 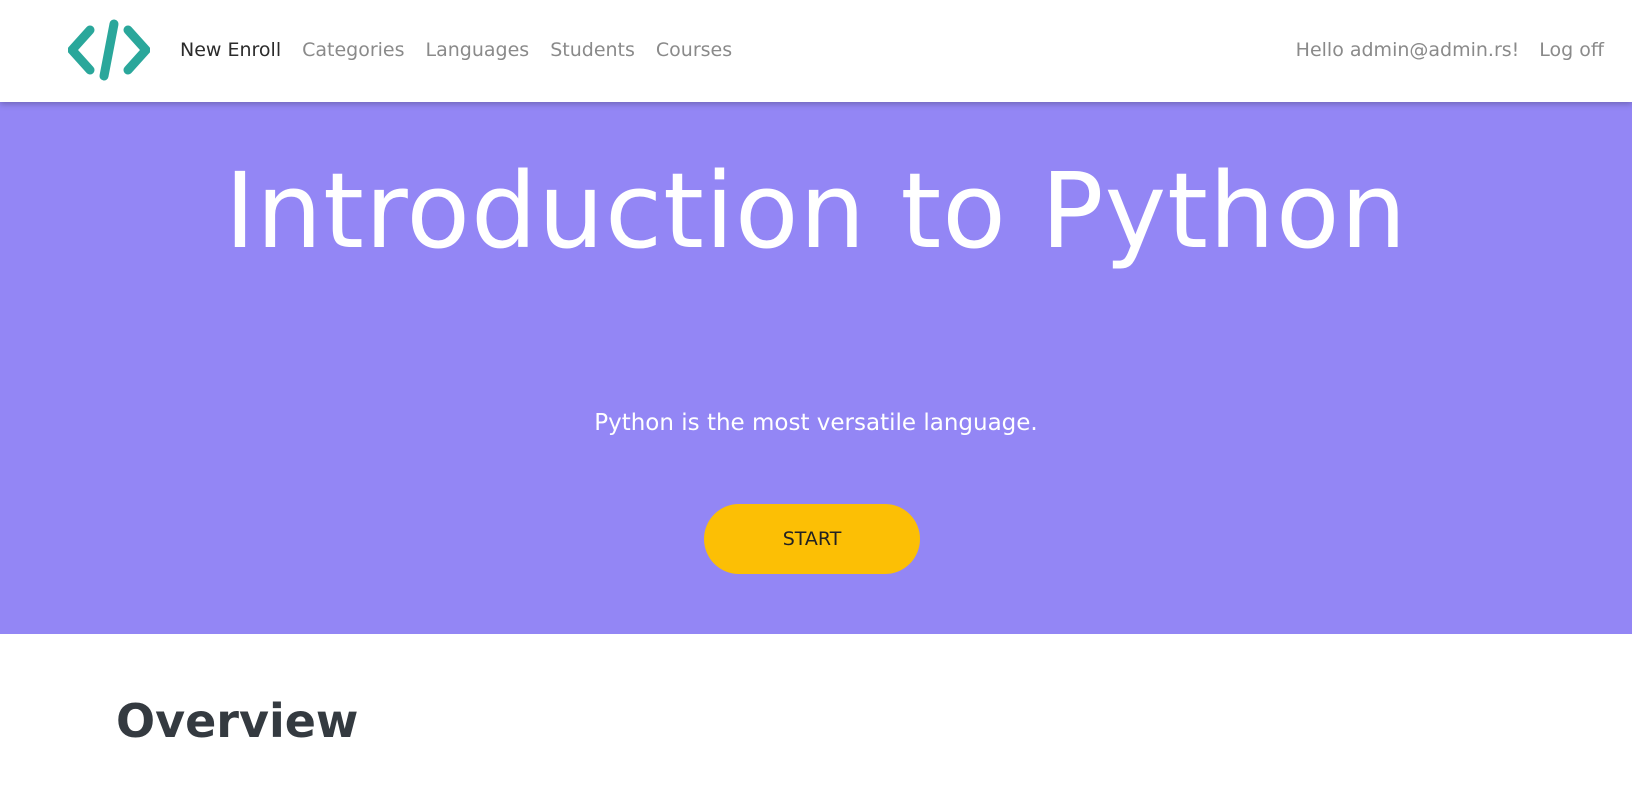 What do you see at coordinates (230, 50) in the screenshot?
I see `nav-new-enroll: New Enroll` at bounding box center [230, 50].